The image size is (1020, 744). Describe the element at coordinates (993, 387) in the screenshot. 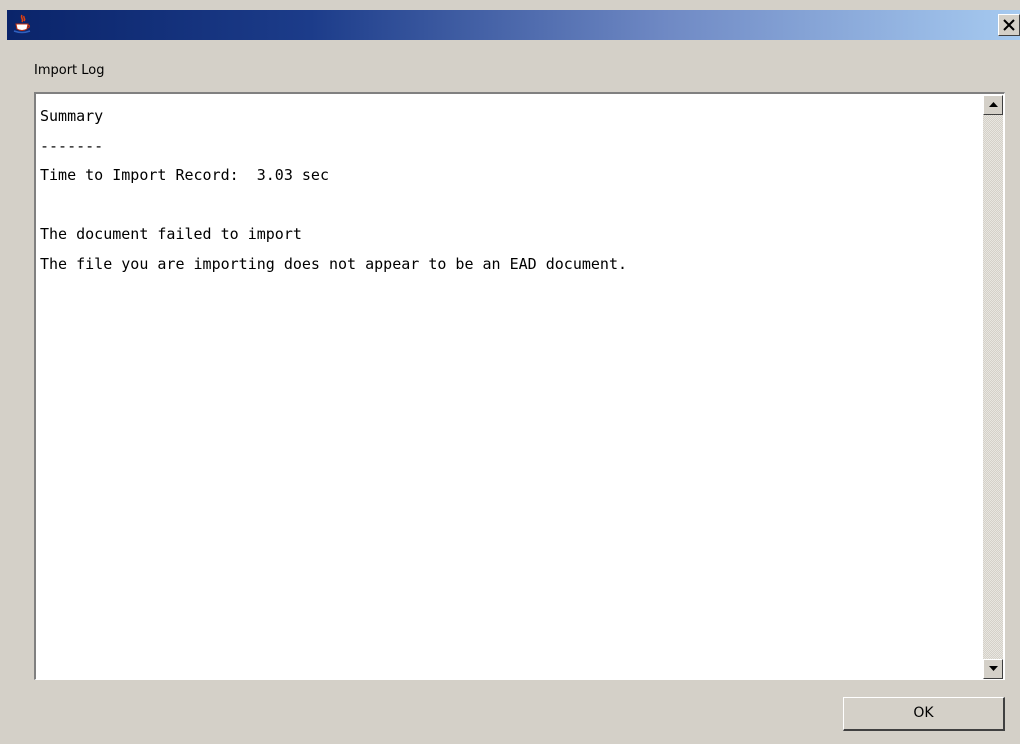

I see `vertical-scrollbar` at that location.